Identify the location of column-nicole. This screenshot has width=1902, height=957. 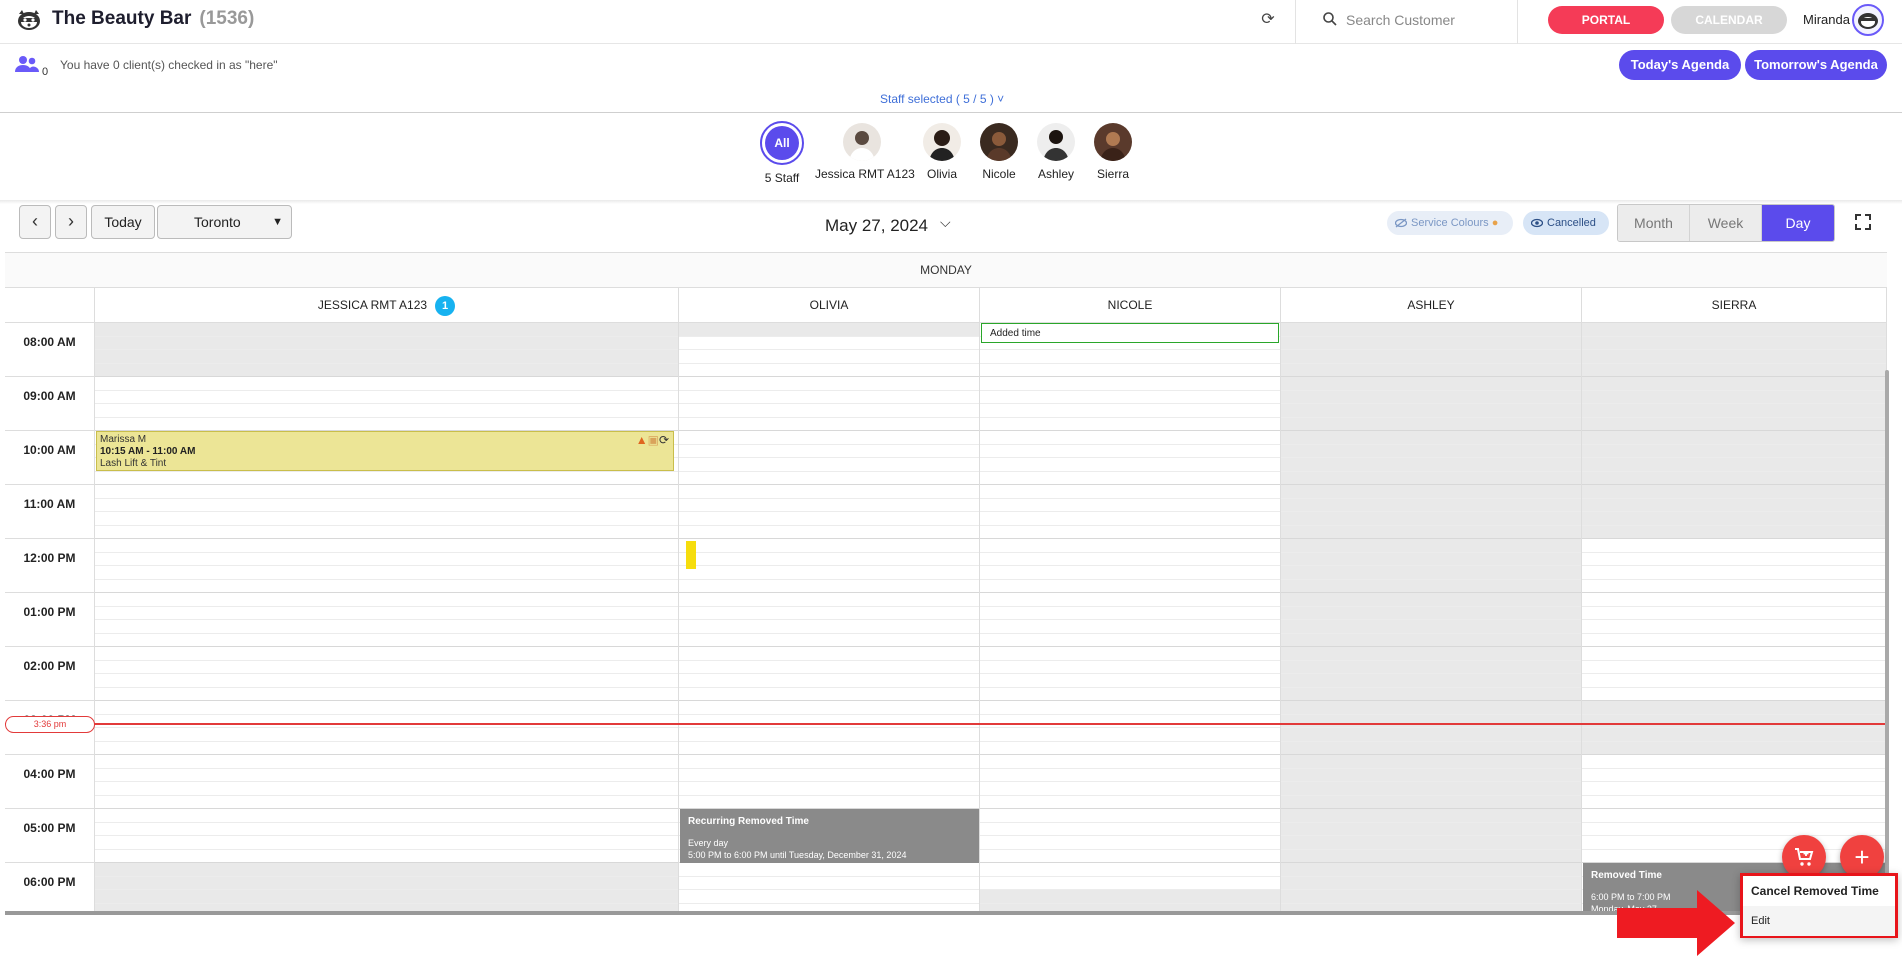
(1130, 618).